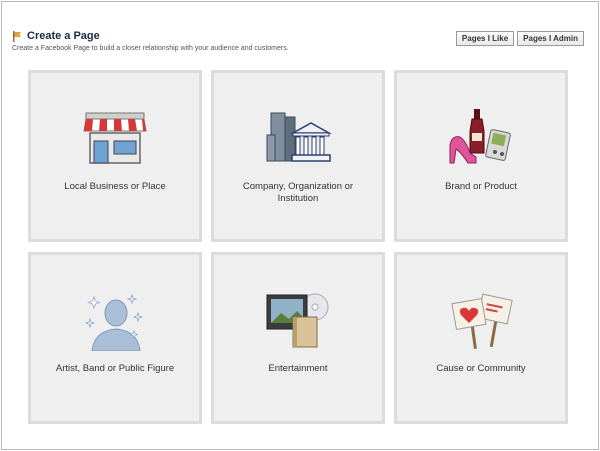 The width and height of the screenshot is (600, 451). What do you see at coordinates (115, 368) in the screenshot?
I see `category-label: Artist, Band or Public Figure` at bounding box center [115, 368].